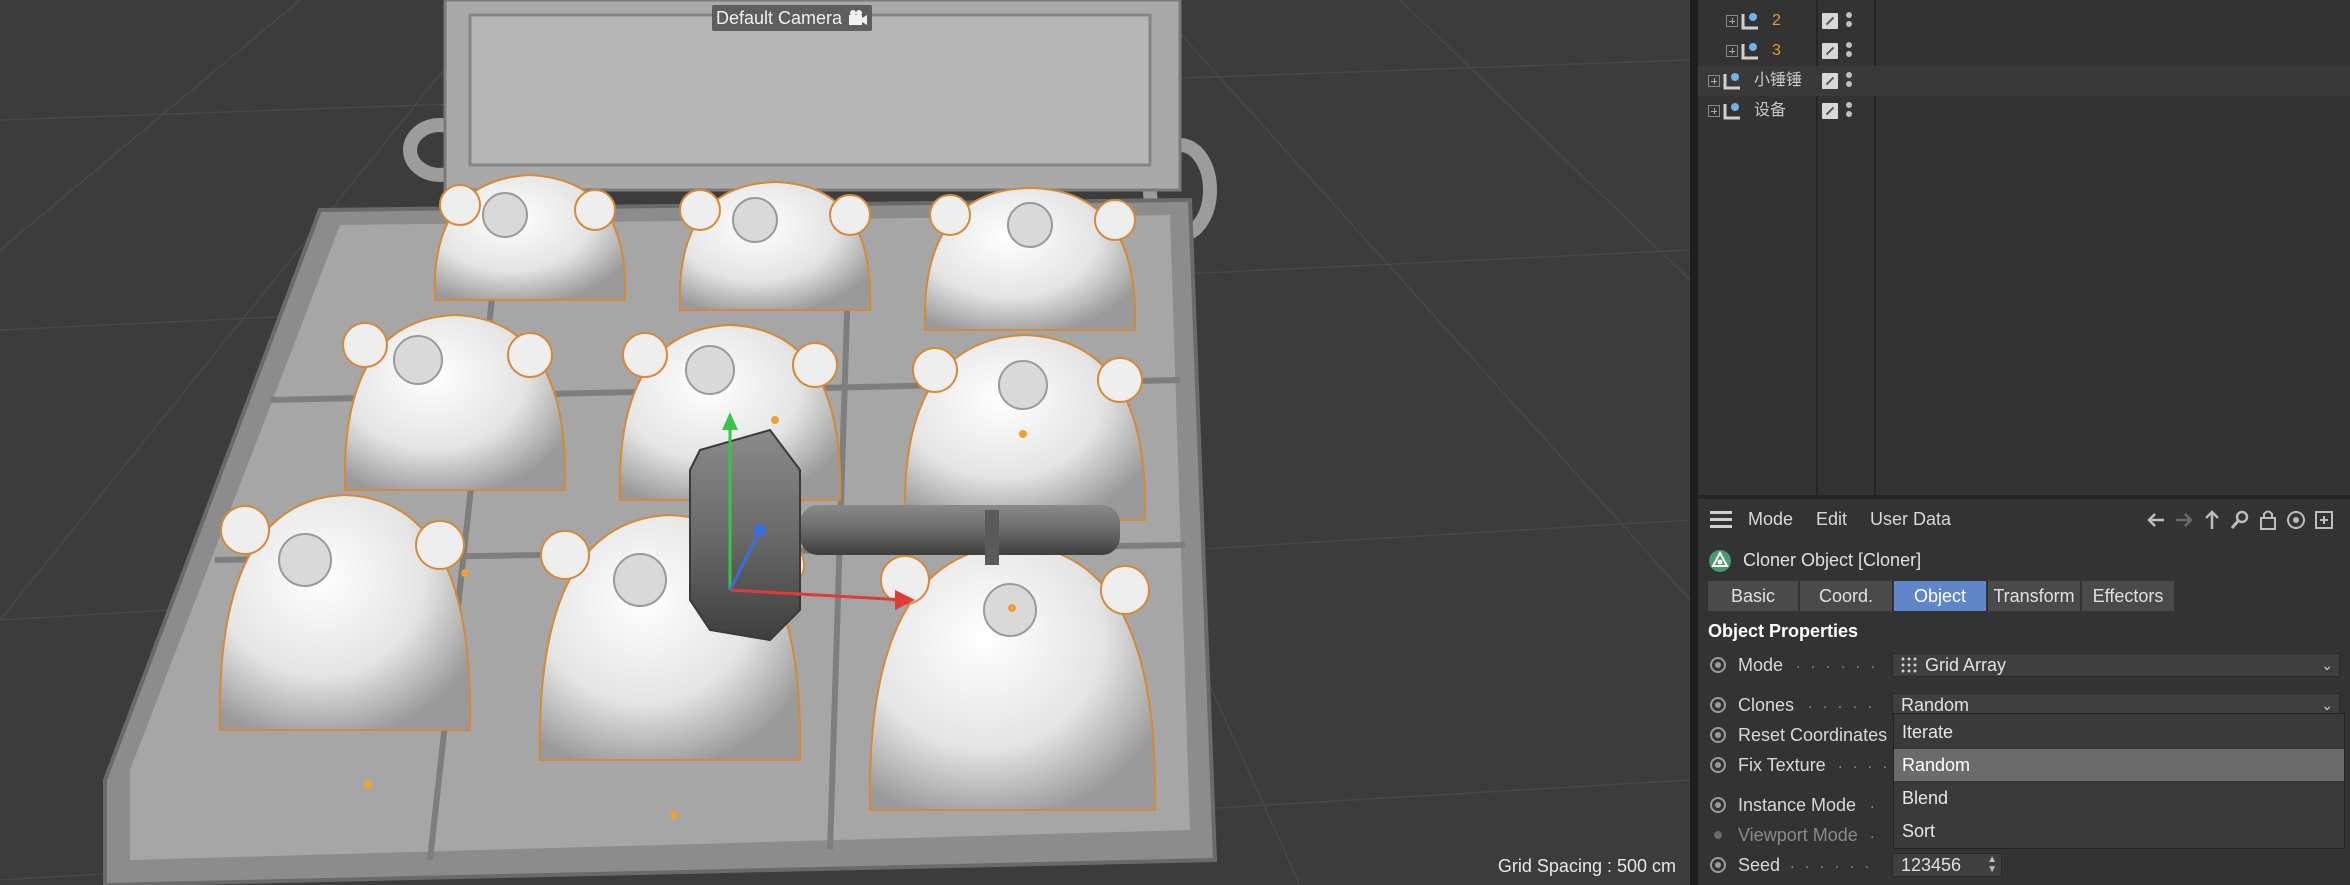 This screenshot has height=885, width=2350. Describe the element at coordinates (2035, 596) in the screenshot. I see `tab-transform: Transform` at that location.